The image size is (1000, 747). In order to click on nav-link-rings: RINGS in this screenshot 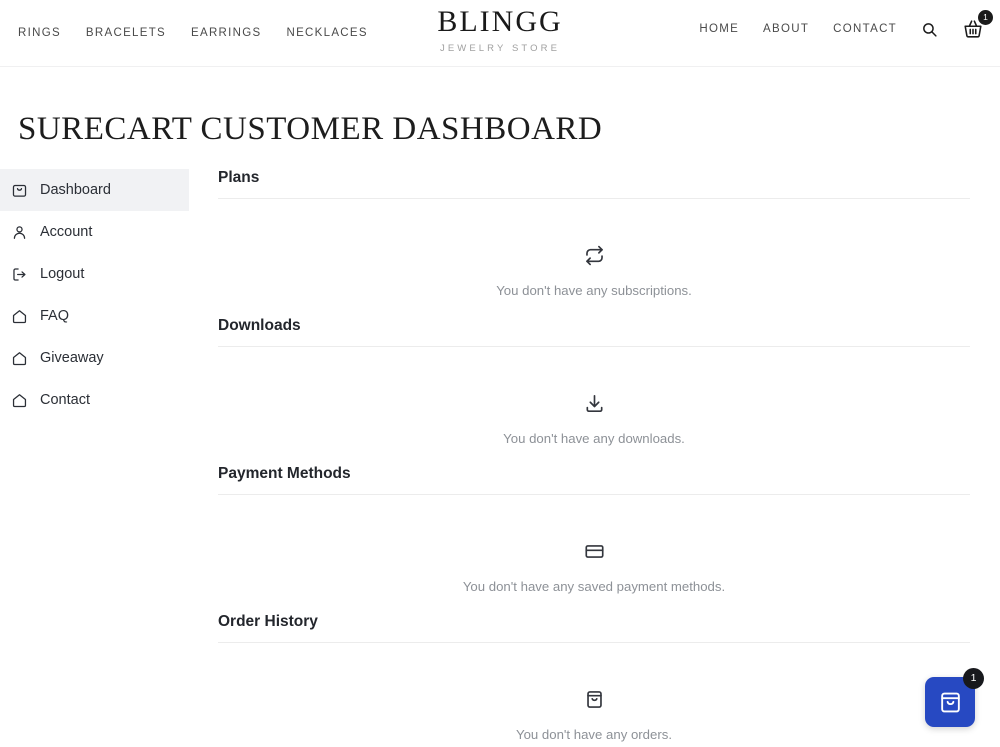, I will do `click(39, 33)`.